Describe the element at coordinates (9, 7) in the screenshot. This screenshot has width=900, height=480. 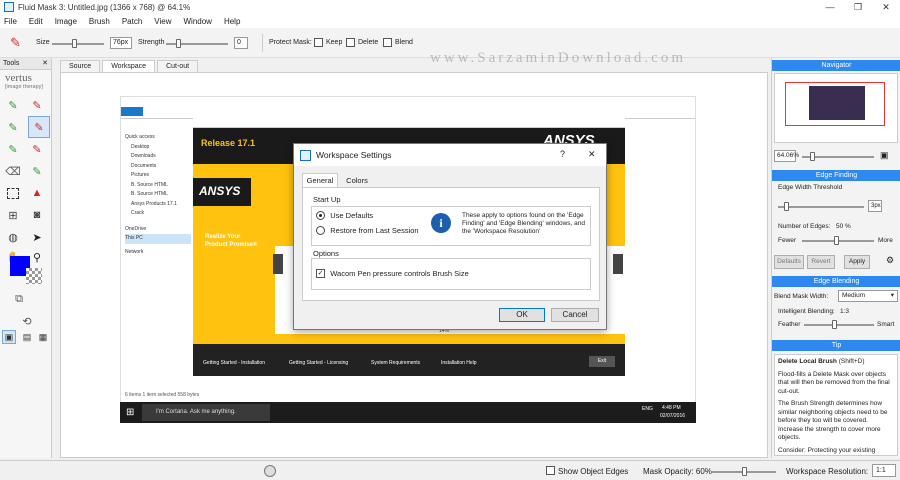
I see `app-icon` at that location.